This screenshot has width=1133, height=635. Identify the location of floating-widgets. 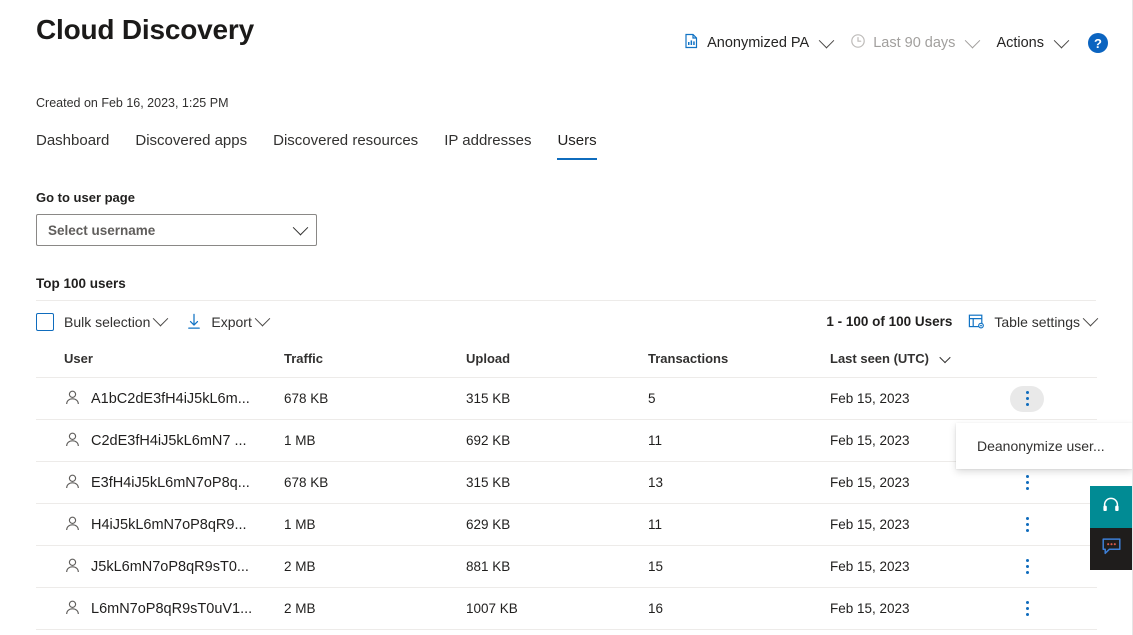
(1111, 528).